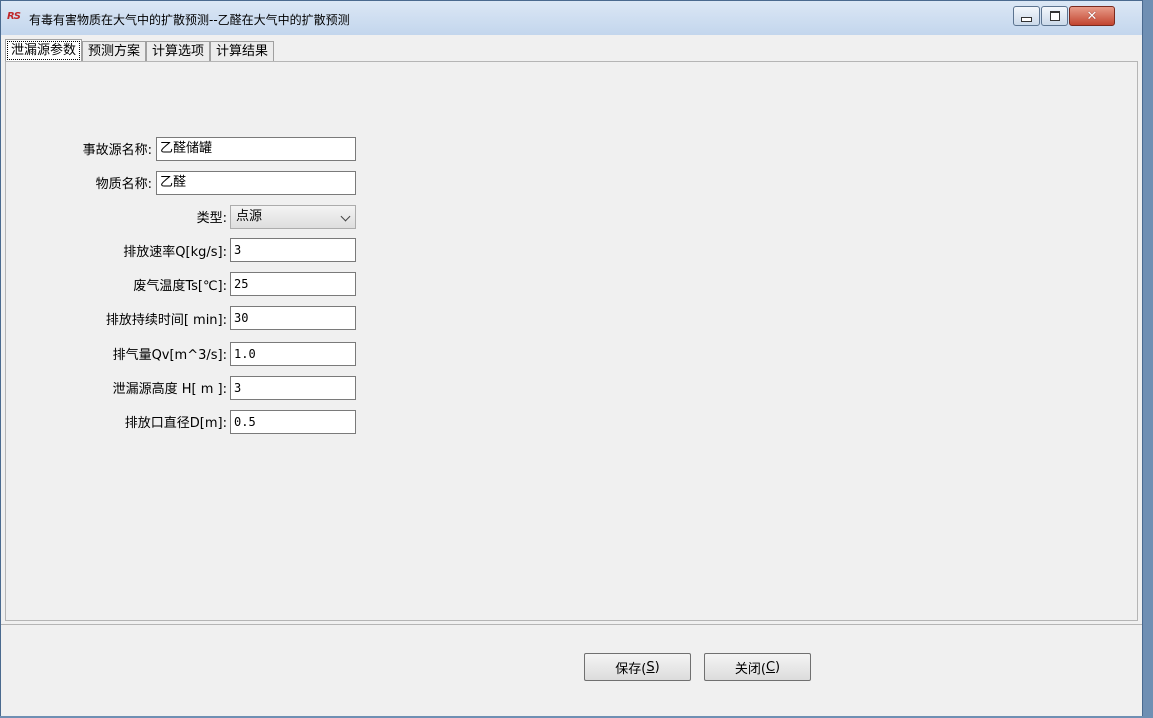 The width and height of the screenshot is (1153, 718). I want to click on close-button: 关闭(C), so click(757, 667).